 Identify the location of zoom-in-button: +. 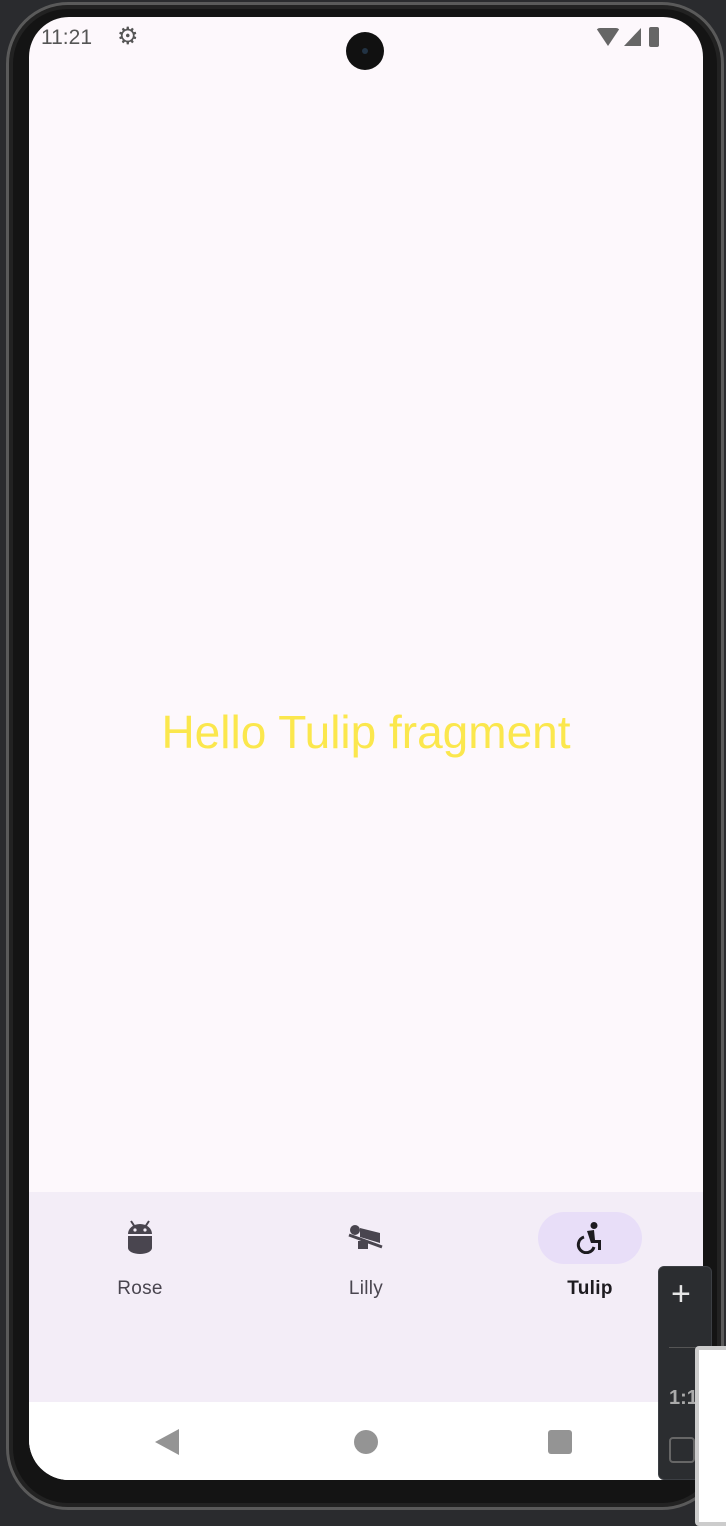
(681, 1294).